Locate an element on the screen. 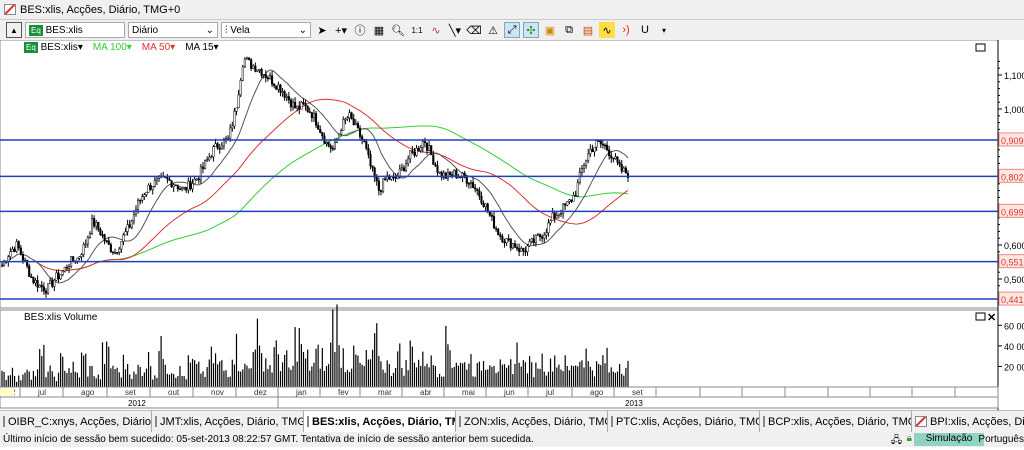 The height and width of the screenshot is (450, 1024). price-tick-label: 1,000 is located at coordinates (1014, 110).